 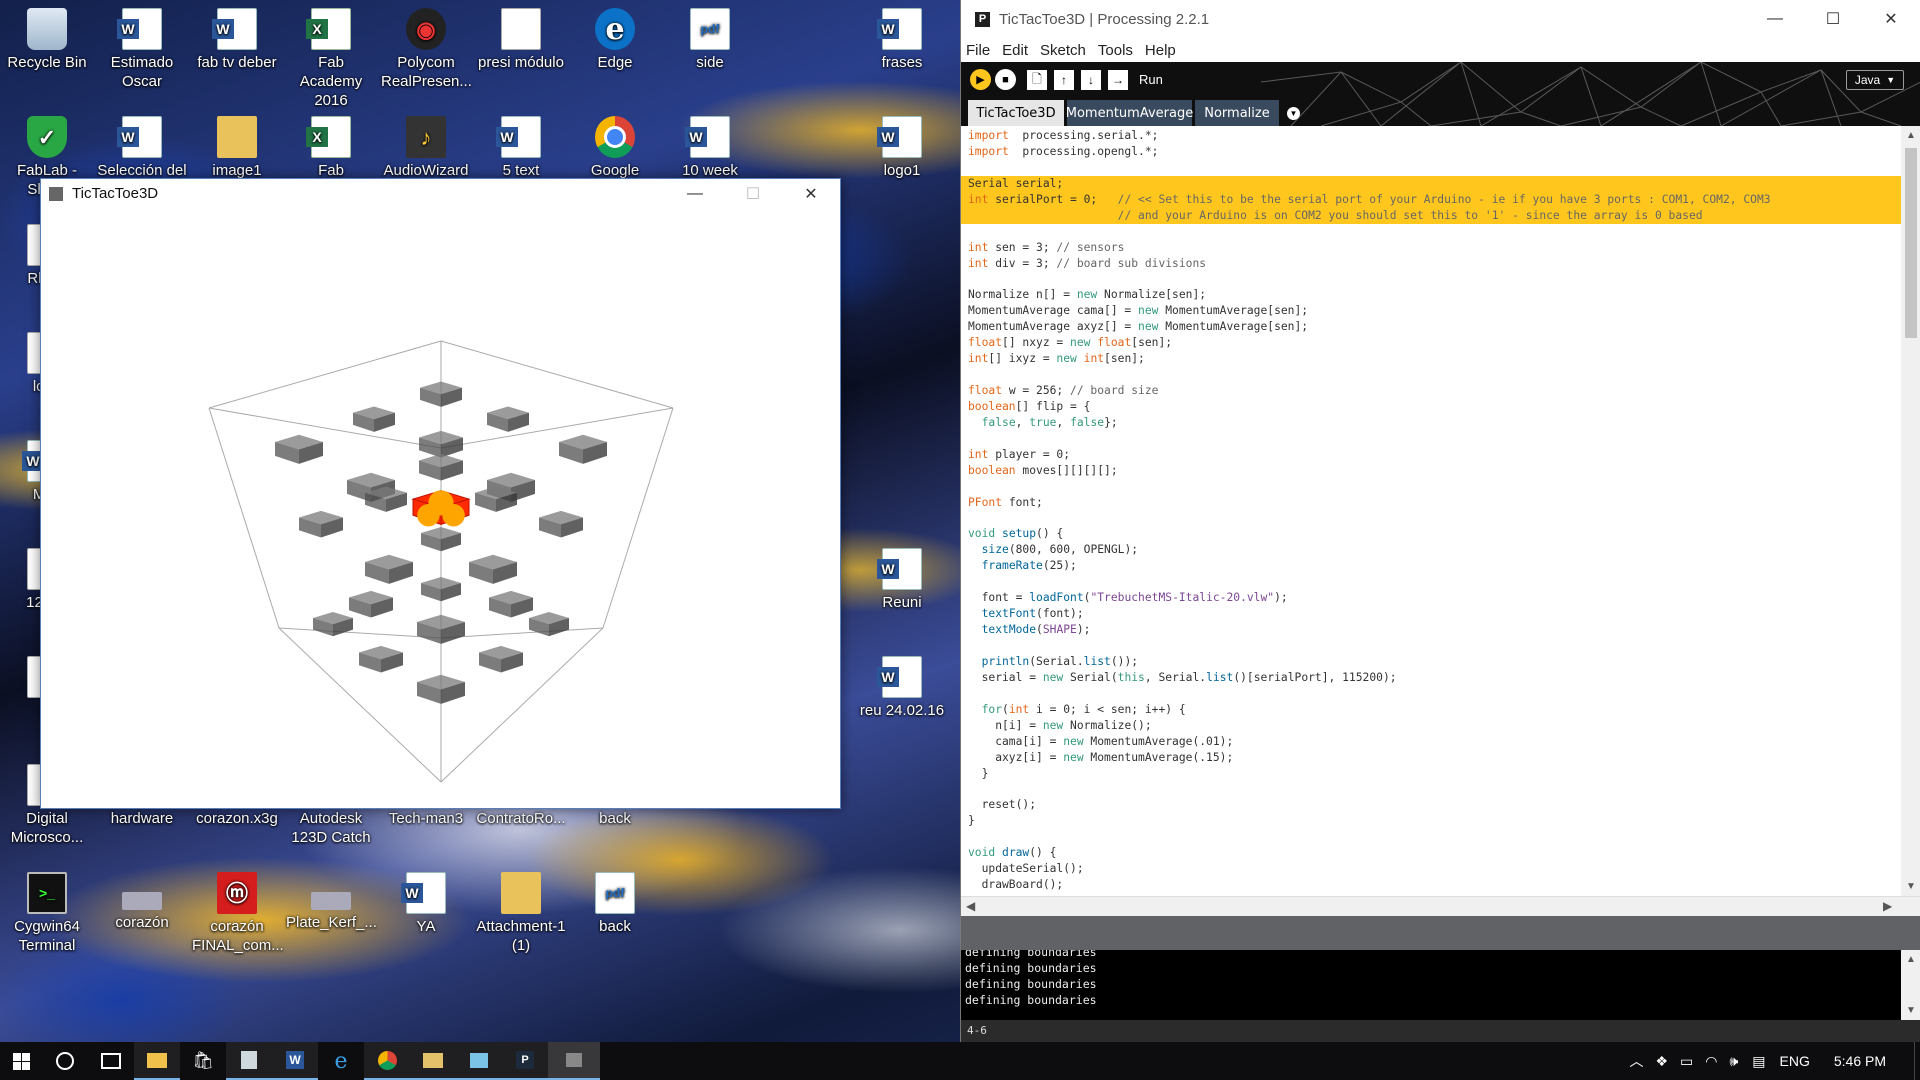 I want to click on desktop-icon: e Edge, so click(x=615, y=40).